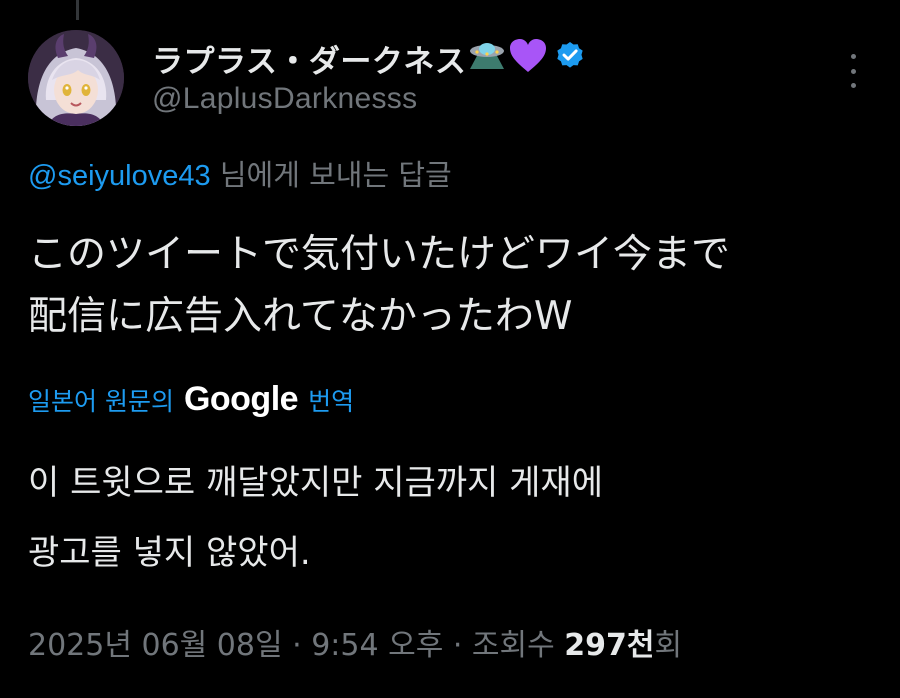 This screenshot has height=698, width=900. Describe the element at coordinates (119, 176) in the screenshot. I see `reply-mention-link: @seiyulove43` at that location.